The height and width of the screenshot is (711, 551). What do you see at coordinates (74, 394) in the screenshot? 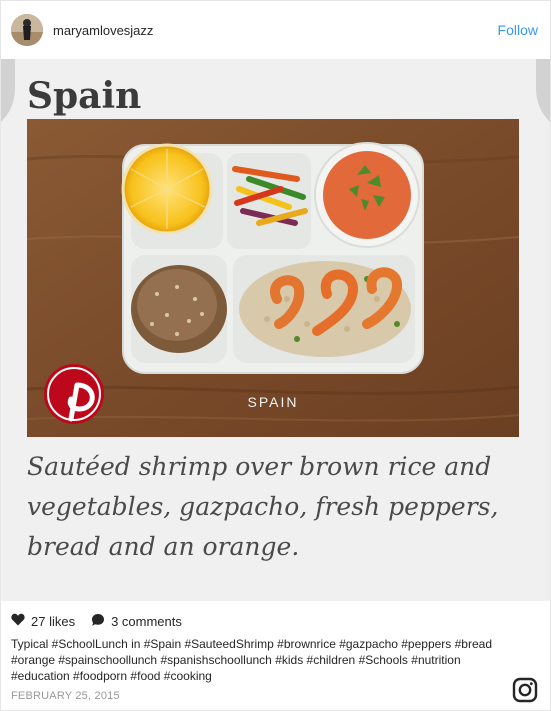
I see `pinterest-icon` at bounding box center [74, 394].